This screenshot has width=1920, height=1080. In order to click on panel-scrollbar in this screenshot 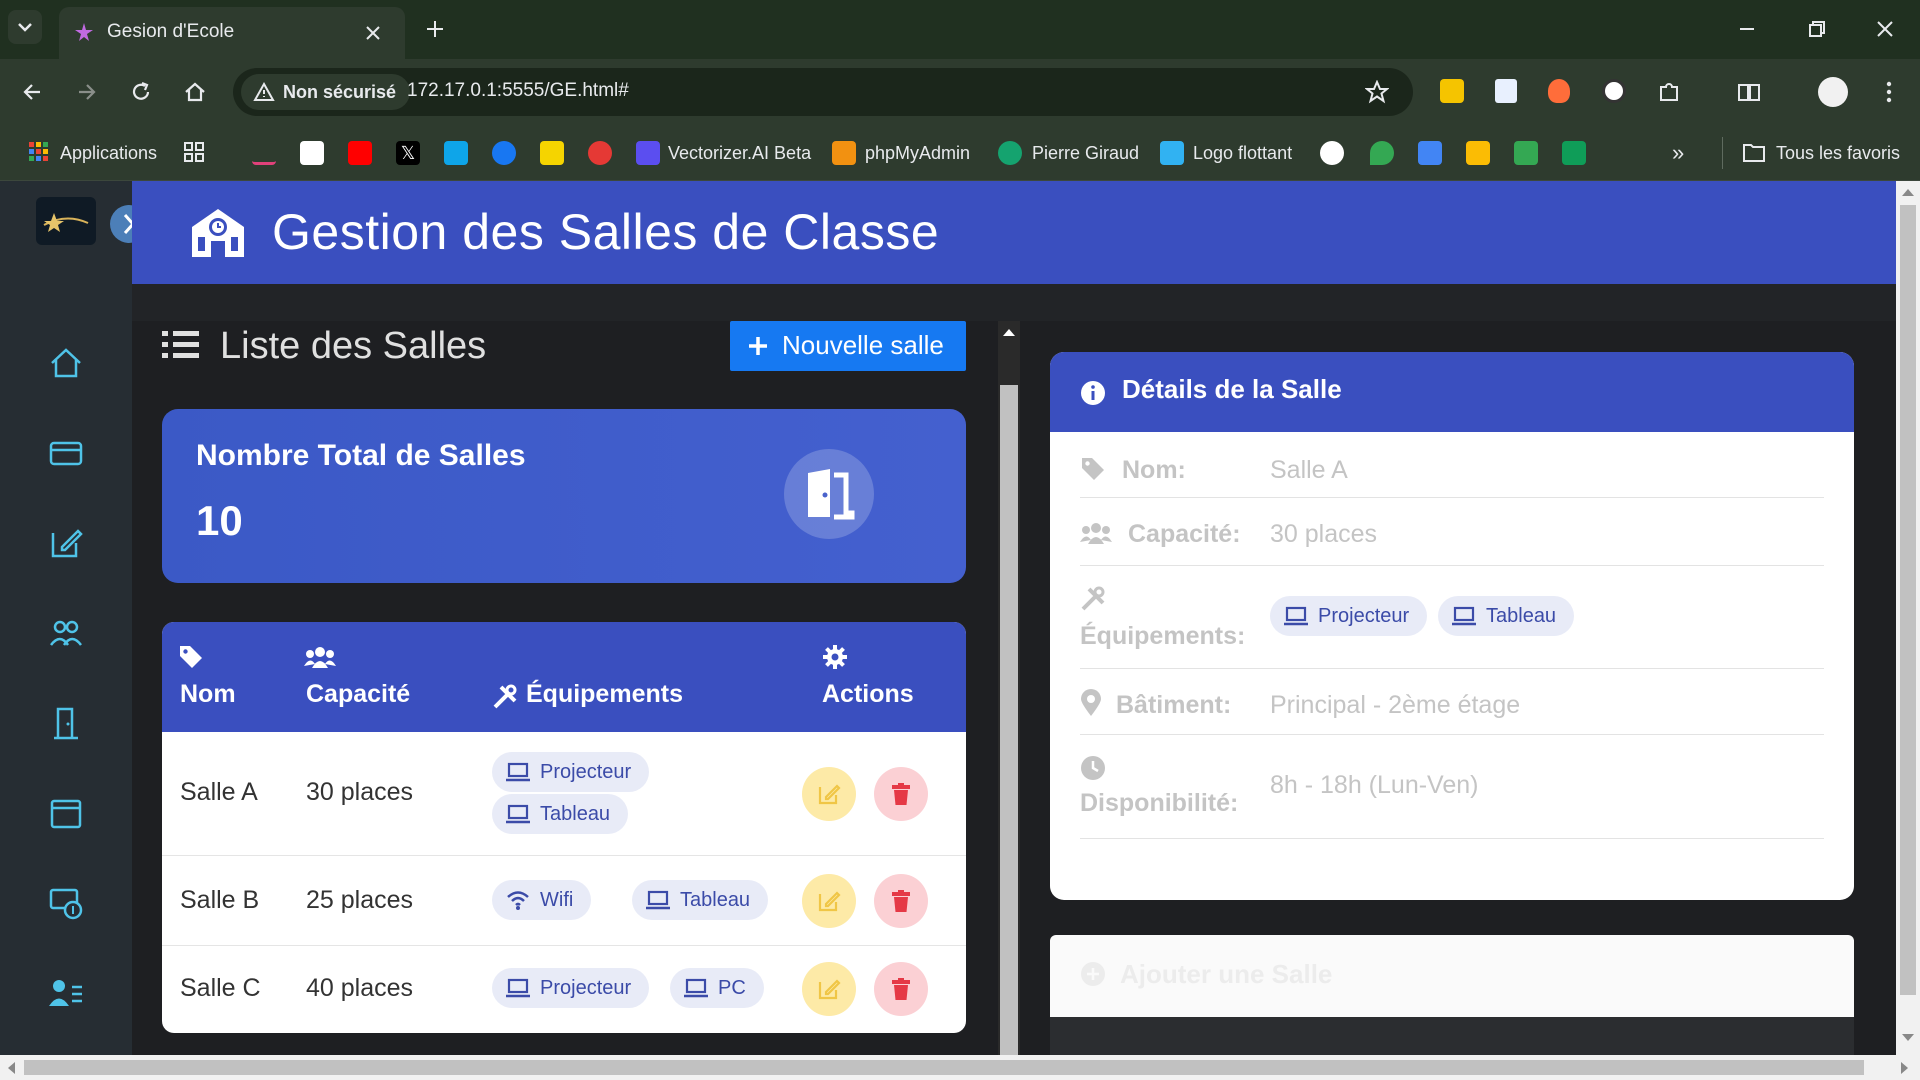, I will do `click(1009, 688)`.